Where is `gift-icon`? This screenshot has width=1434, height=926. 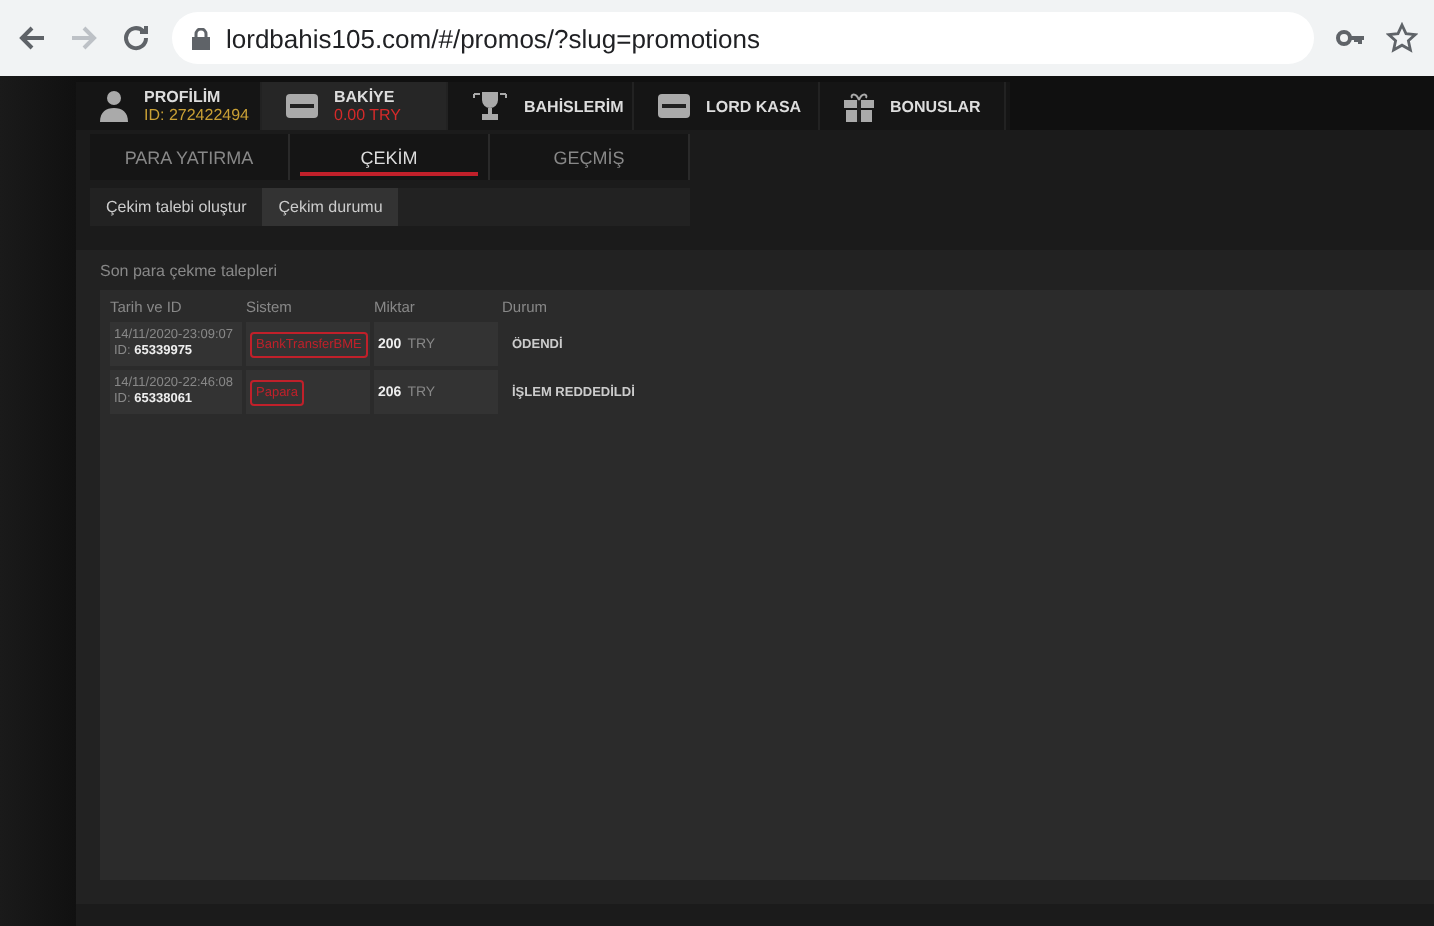 gift-icon is located at coordinates (859, 106).